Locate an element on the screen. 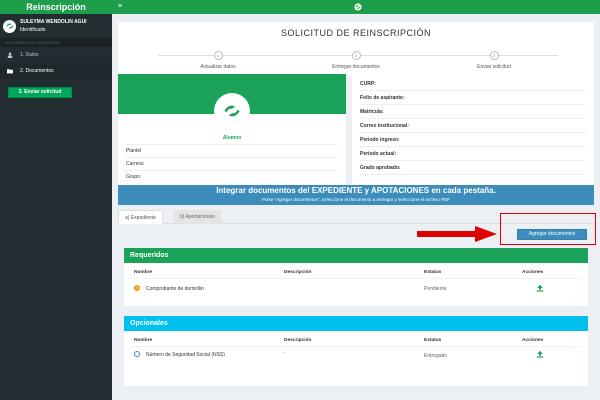  profile-role: Alumno is located at coordinates (232, 138).